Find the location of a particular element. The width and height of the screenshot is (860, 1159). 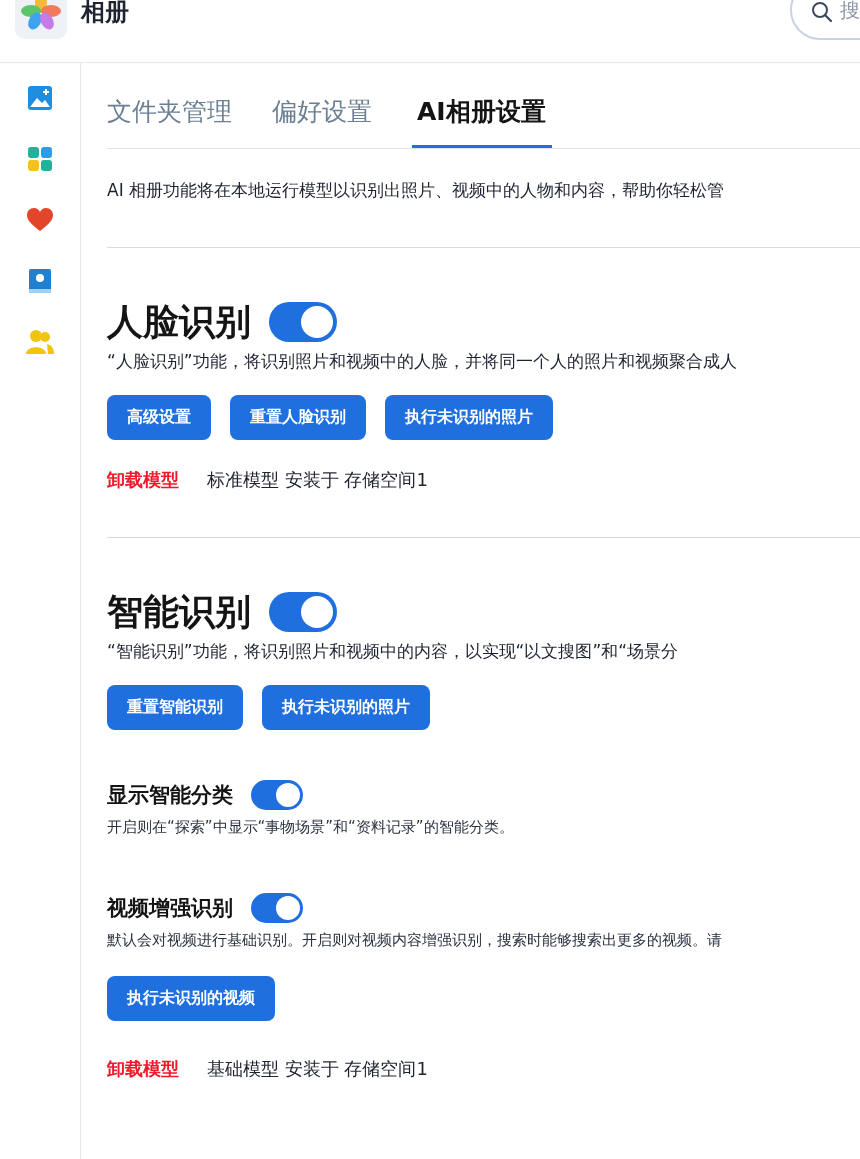

action-button: 执行未识别的视频 is located at coordinates (191, 998).